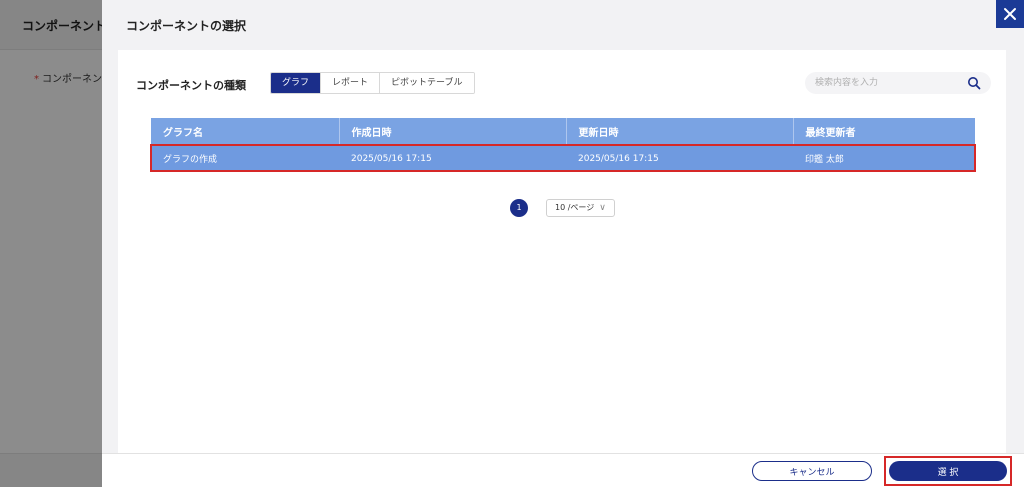 The height and width of the screenshot is (487, 1024). I want to click on column-header-graph-name: グラフ名, so click(245, 131).